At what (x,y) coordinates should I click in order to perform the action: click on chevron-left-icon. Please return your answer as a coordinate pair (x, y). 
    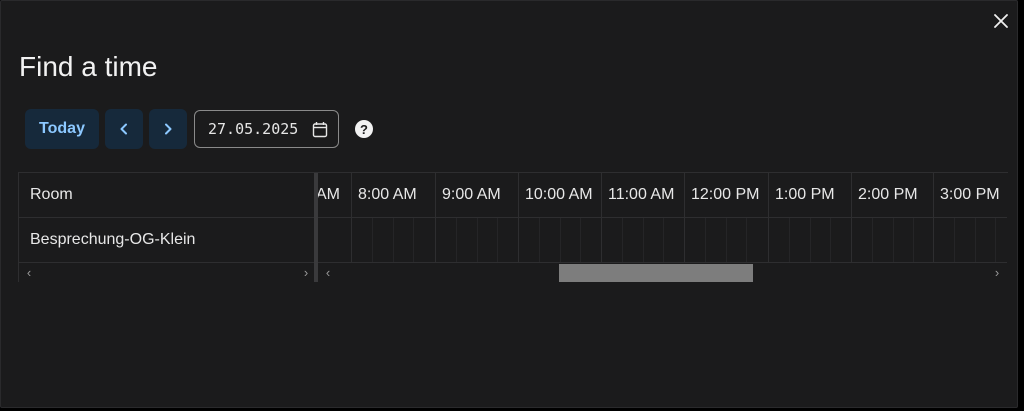
    Looking at the image, I should click on (123, 129).